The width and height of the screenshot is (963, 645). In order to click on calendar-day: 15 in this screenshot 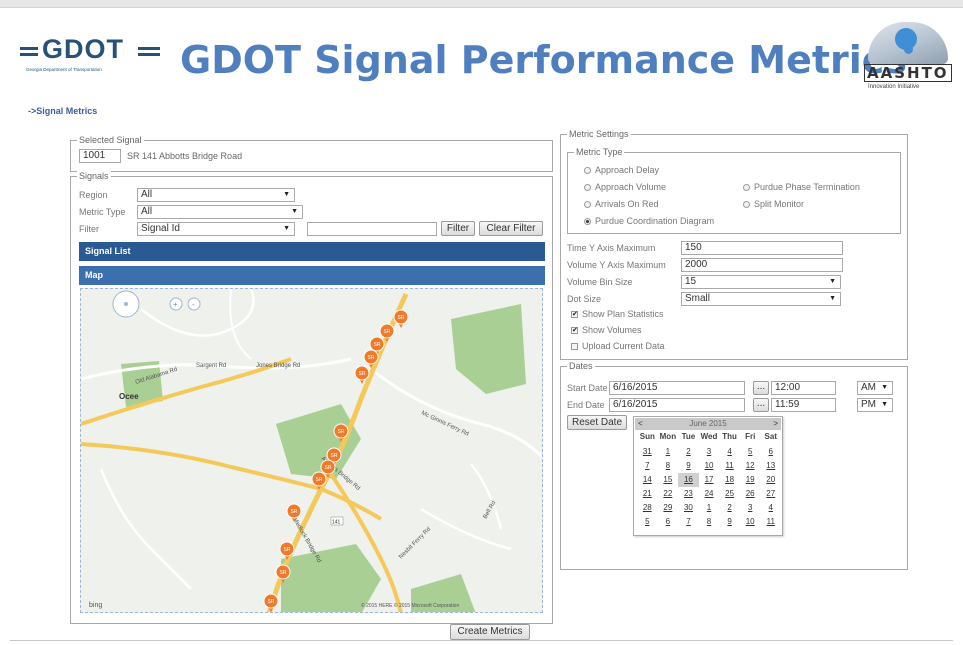, I will do `click(668, 480)`.